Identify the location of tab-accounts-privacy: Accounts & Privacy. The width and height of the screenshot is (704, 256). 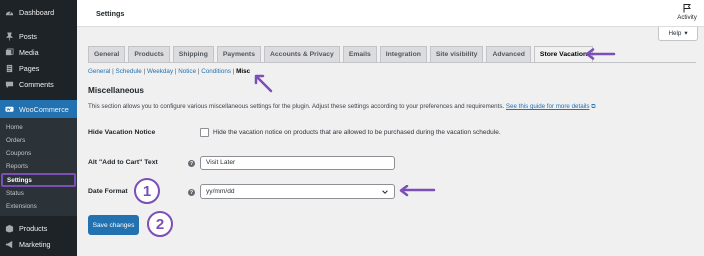
(301, 54).